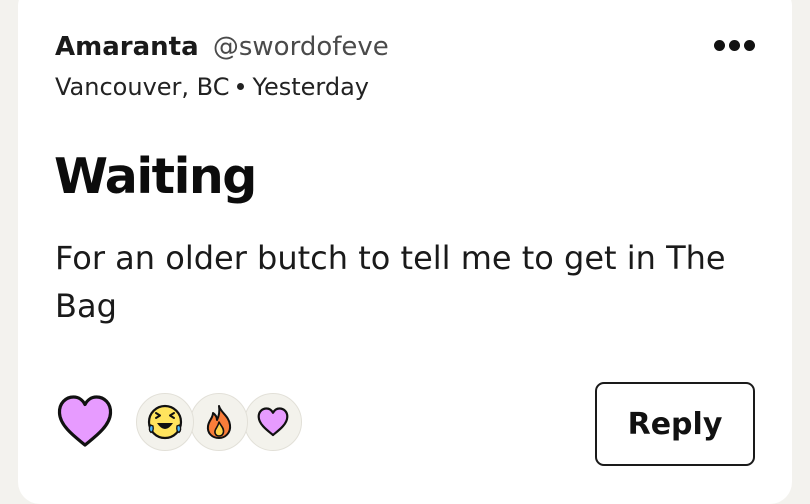 This screenshot has height=504, width=810. Describe the element at coordinates (142, 87) in the screenshot. I see `post-location: Vancouver, BC` at that location.